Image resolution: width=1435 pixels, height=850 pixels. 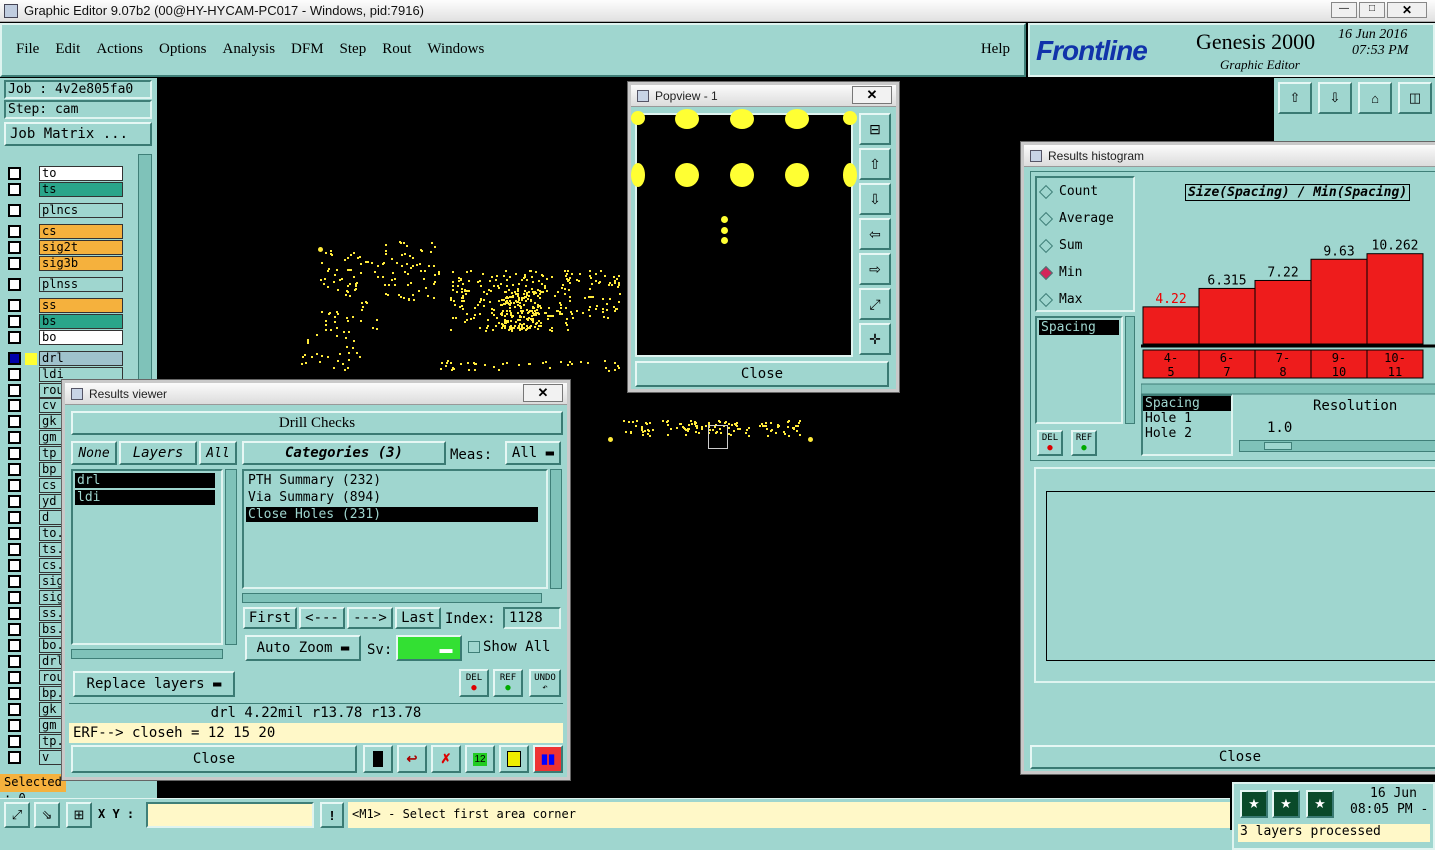 What do you see at coordinates (545, 683) in the screenshot?
I see `undo-button: UNDO ↶` at bounding box center [545, 683].